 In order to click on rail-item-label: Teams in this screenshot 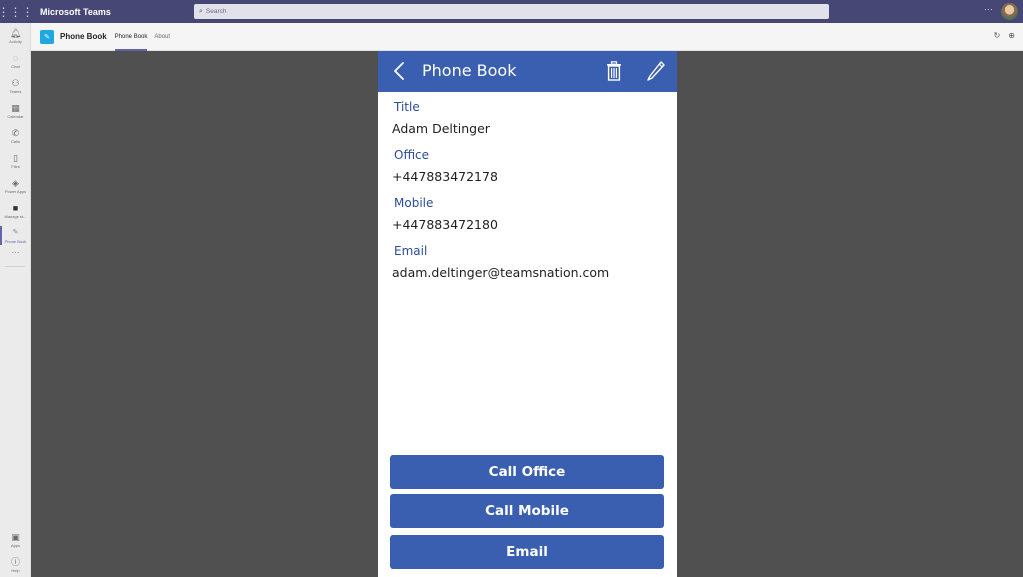, I will do `click(15, 91)`.